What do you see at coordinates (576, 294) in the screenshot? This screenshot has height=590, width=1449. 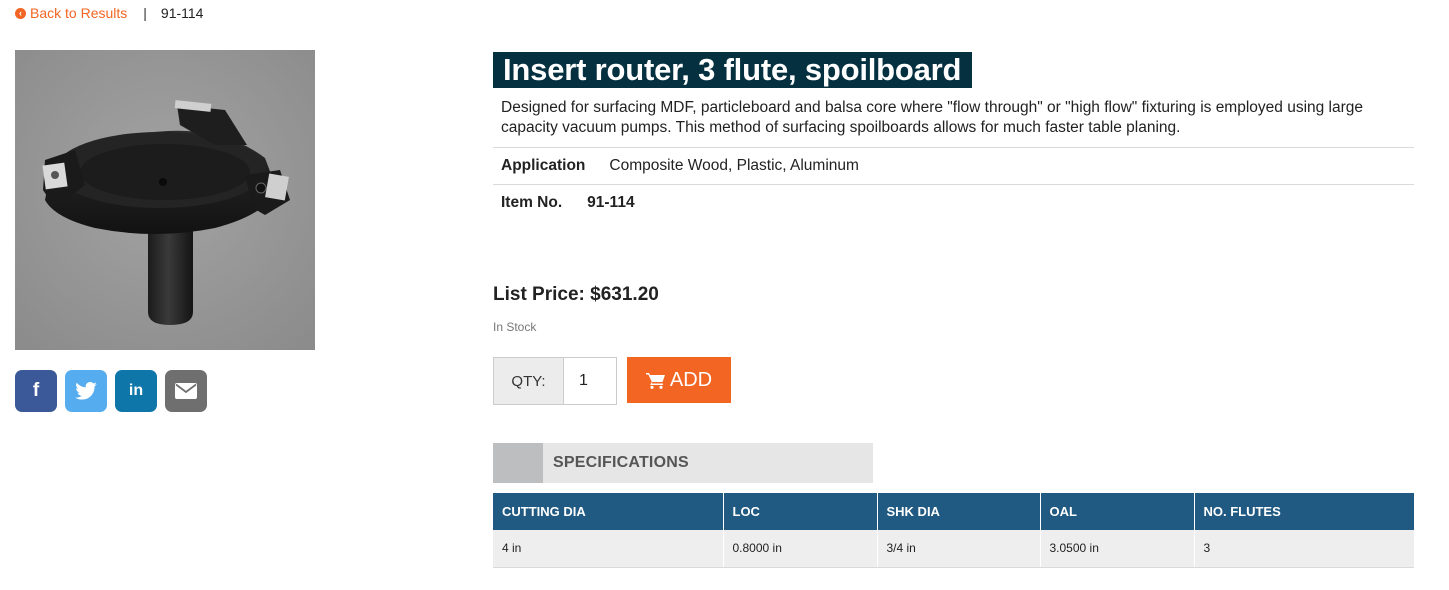 I see `list-price: List Price: $631.20` at bounding box center [576, 294].